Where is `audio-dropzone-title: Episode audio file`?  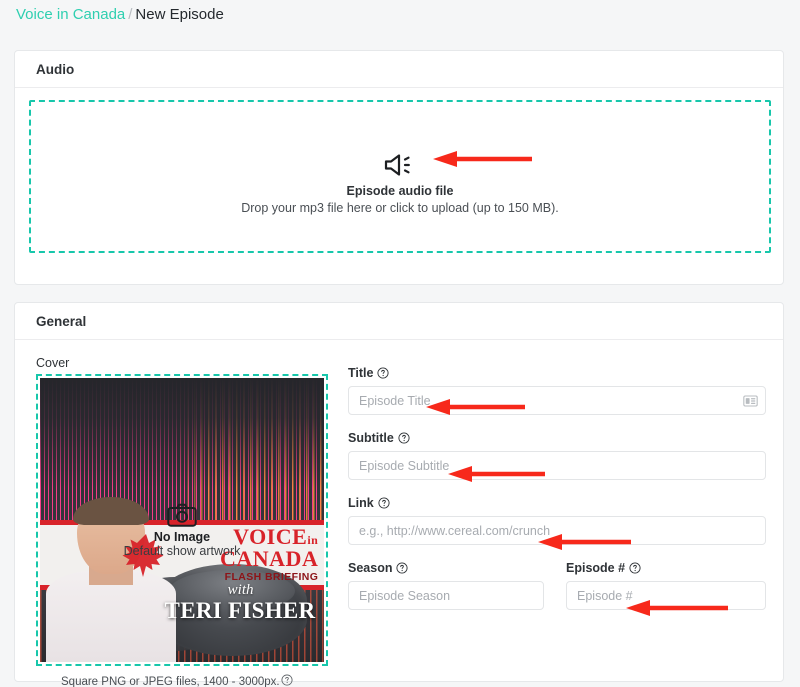
audio-dropzone-title: Episode audio file is located at coordinates (400, 191).